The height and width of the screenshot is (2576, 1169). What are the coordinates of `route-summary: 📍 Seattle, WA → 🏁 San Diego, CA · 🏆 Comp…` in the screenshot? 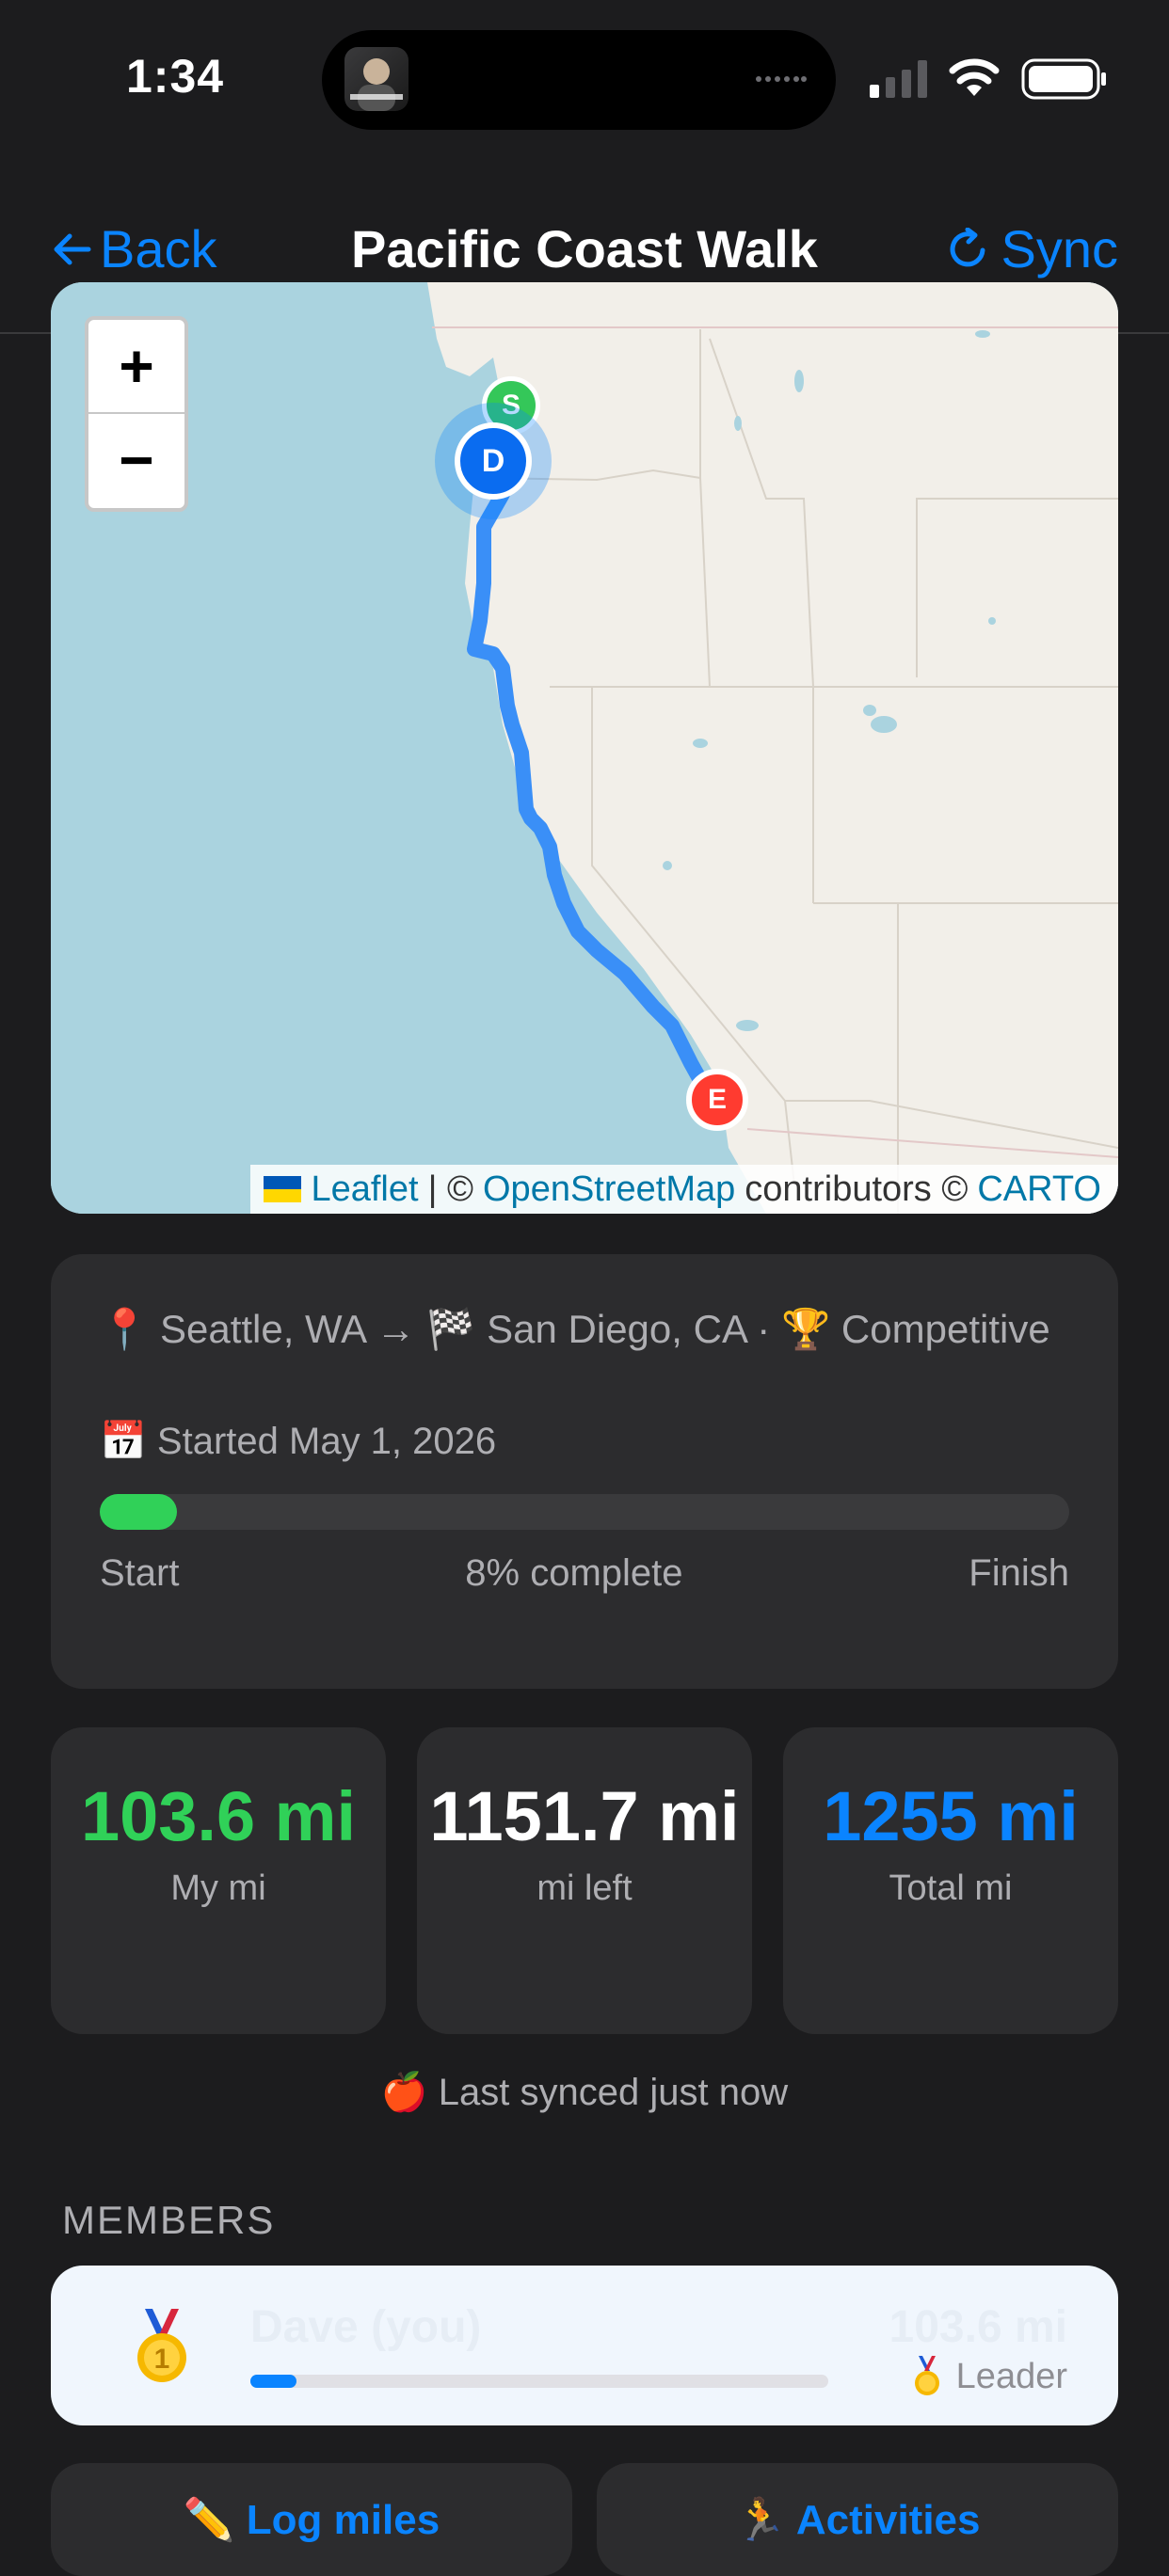 It's located at (575, 1329).